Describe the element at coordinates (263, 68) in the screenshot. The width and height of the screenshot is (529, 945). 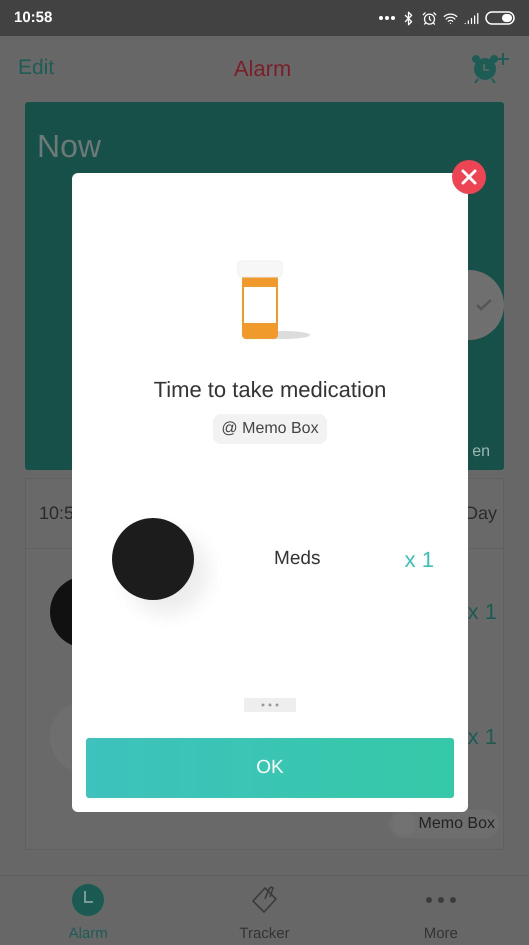
I see `page-title: Alarm` at that location.